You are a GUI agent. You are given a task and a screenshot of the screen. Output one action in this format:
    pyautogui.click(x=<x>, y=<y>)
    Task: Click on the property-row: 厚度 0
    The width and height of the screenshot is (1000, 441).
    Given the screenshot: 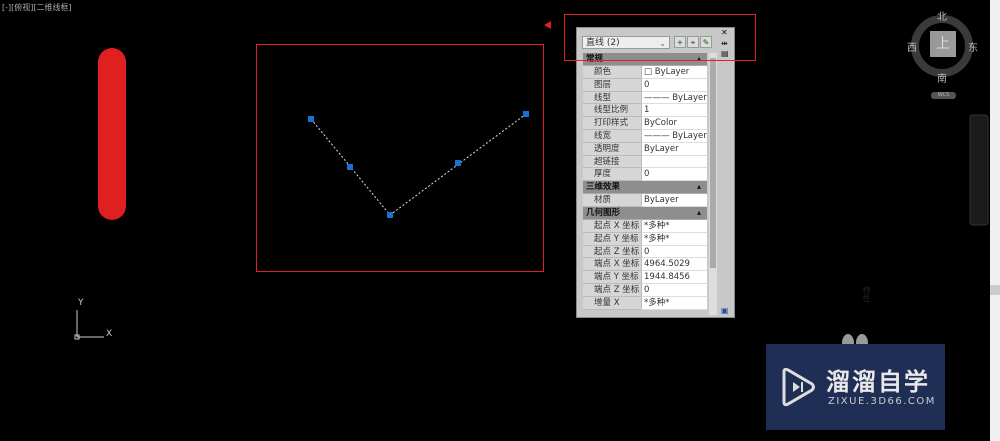 What is the action you would take?
    pyautogui.click(x=645, y=175)
    